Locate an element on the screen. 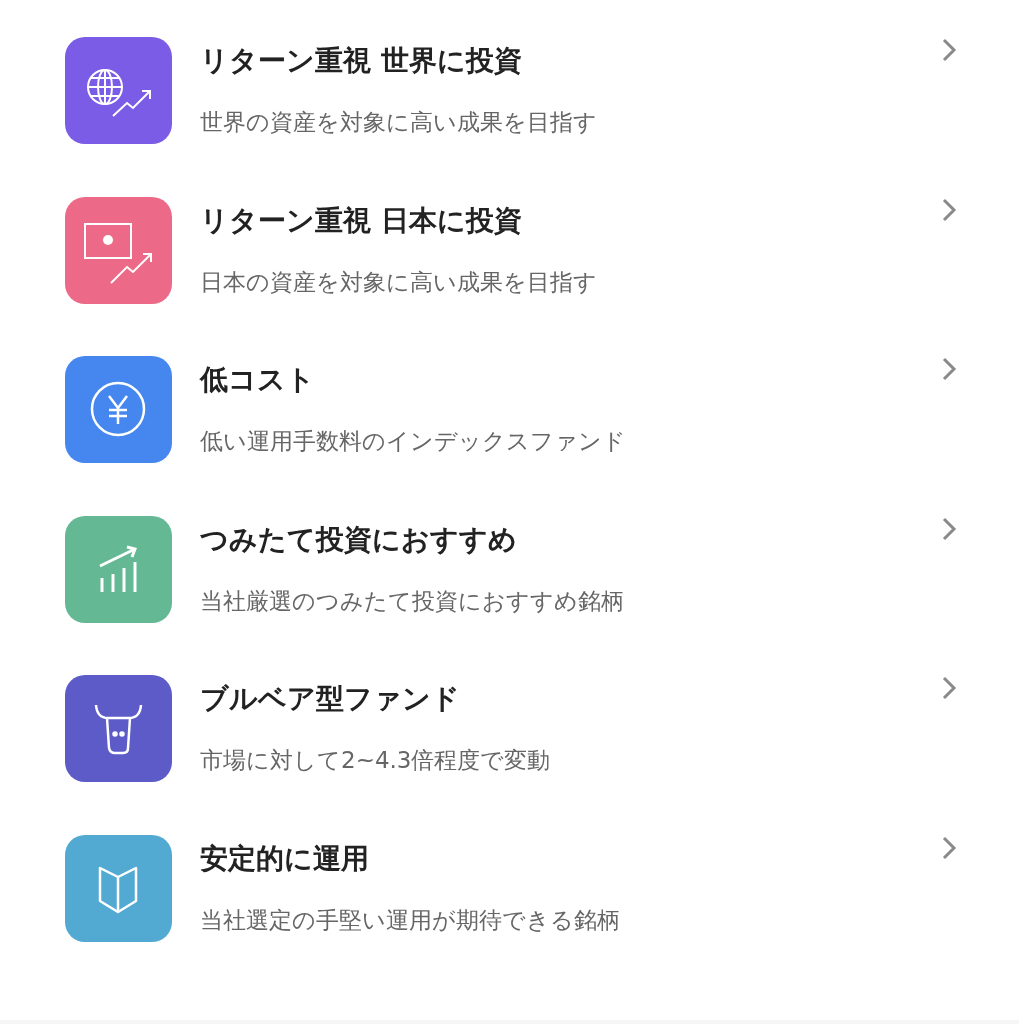  globe-chart-icon is located at coordinates (119, 93).